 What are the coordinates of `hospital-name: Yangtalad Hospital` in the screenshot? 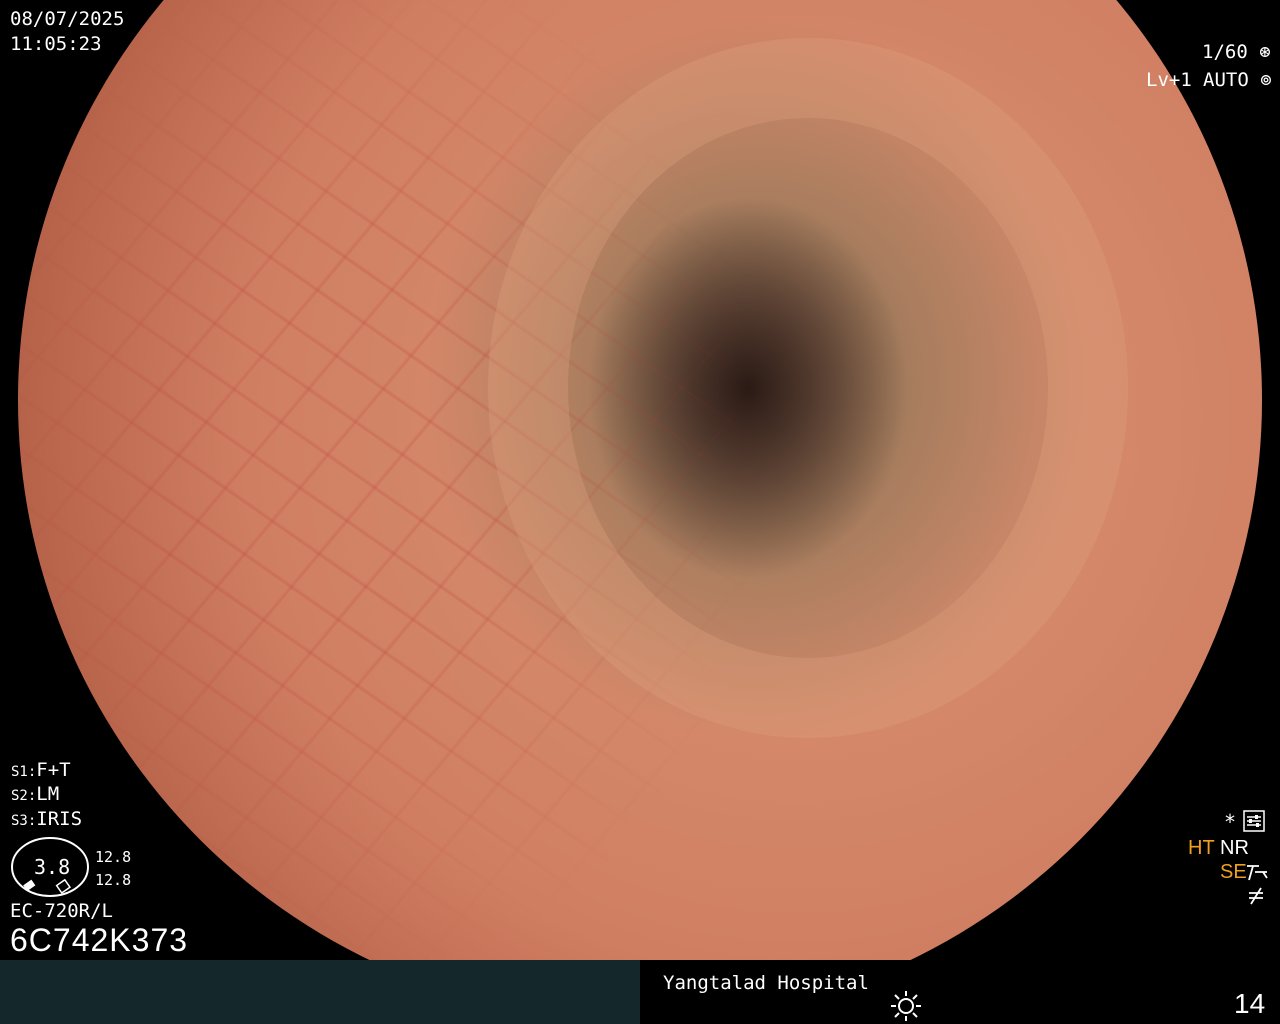 It's located at (766, 983).